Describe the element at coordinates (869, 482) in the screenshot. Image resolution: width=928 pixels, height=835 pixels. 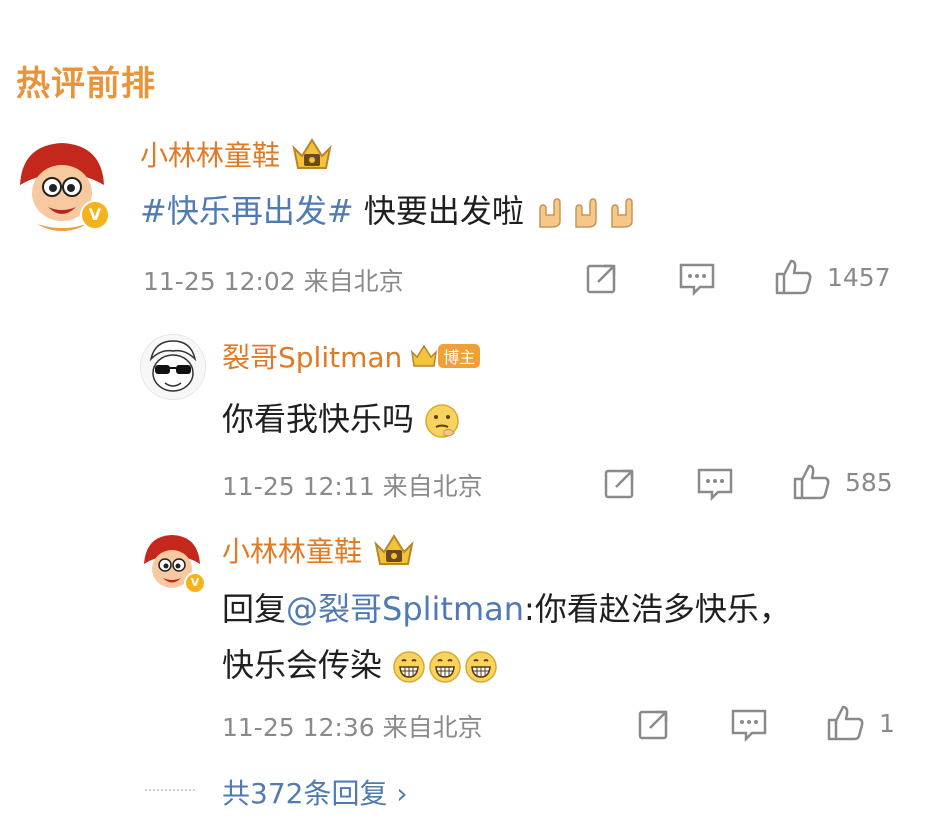
I see `like-count: 585` at that location.